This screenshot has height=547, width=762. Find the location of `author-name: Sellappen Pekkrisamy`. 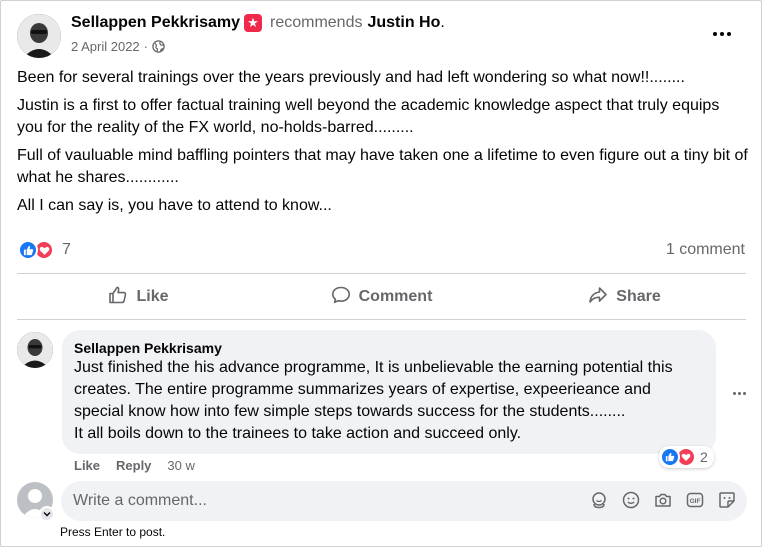

author-name: Sellappen Pekkrisamy is located at coordinates (155, 23).